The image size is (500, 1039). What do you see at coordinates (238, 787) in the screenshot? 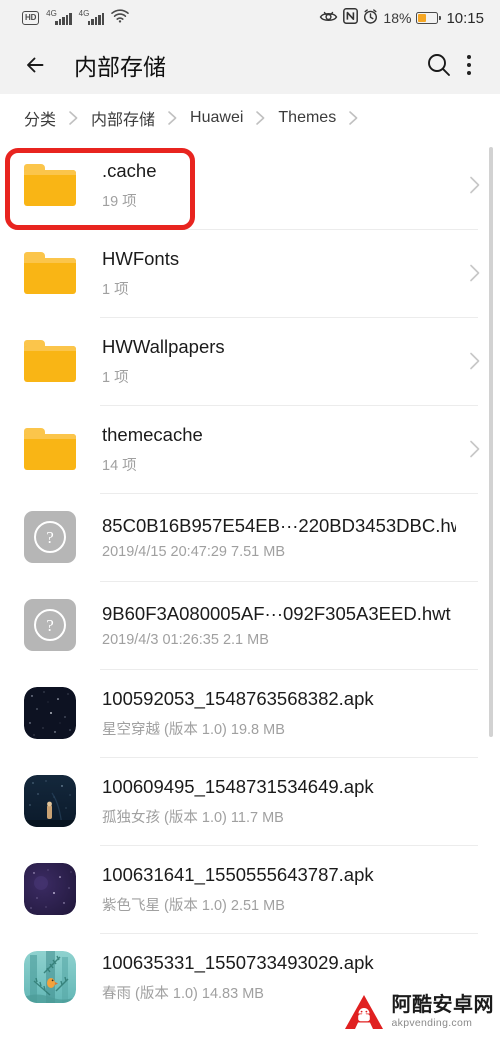
I see `file-name: 100609495_1548731534649.apk` at bounding box center [238, 787].